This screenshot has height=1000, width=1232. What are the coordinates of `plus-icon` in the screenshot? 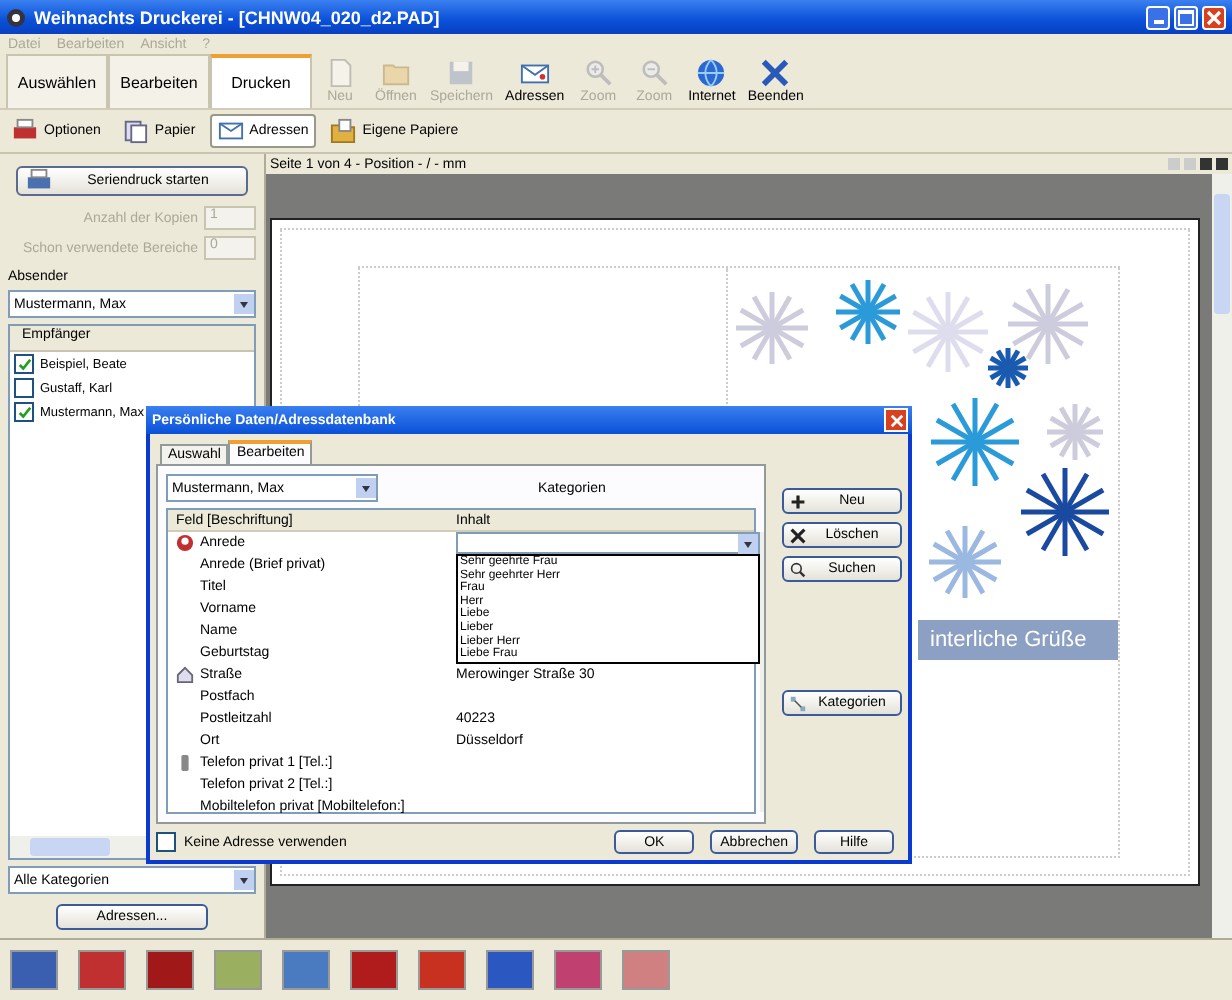 It's located at (798, 501).